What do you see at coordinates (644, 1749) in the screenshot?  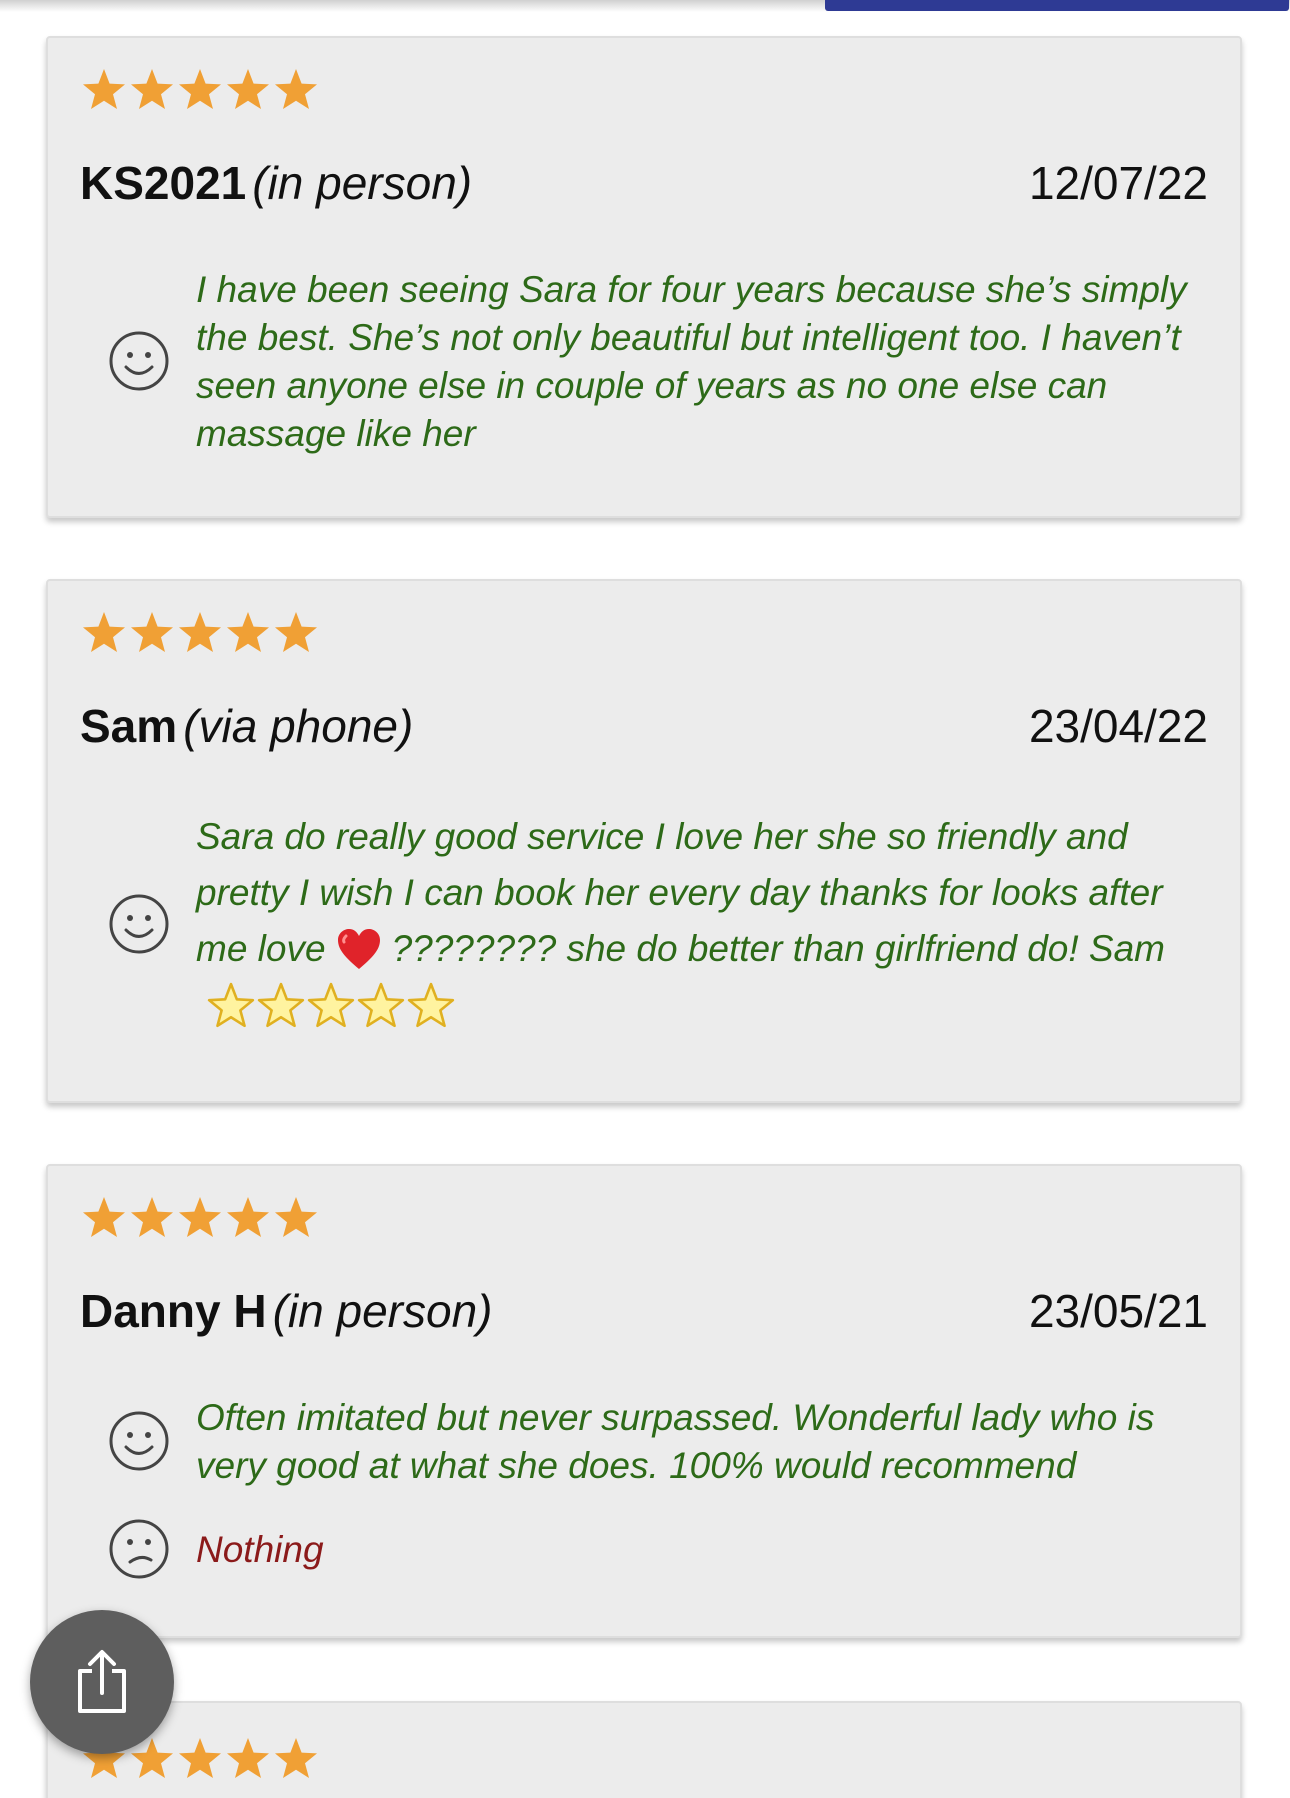 I see `review-card` at bounding box center [644, 1749].